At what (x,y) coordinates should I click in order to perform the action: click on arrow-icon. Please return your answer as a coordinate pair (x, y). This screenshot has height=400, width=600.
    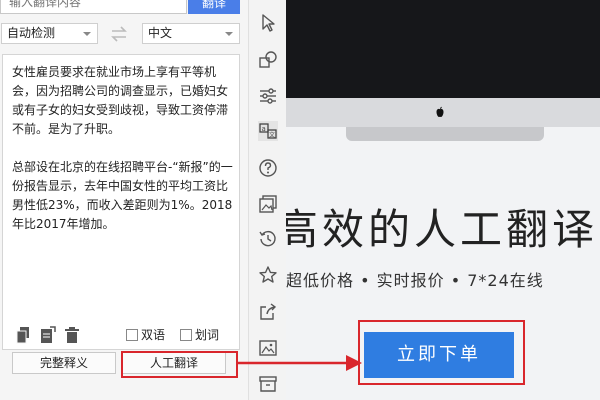
    Looking at the image, I should click on (300, 363).